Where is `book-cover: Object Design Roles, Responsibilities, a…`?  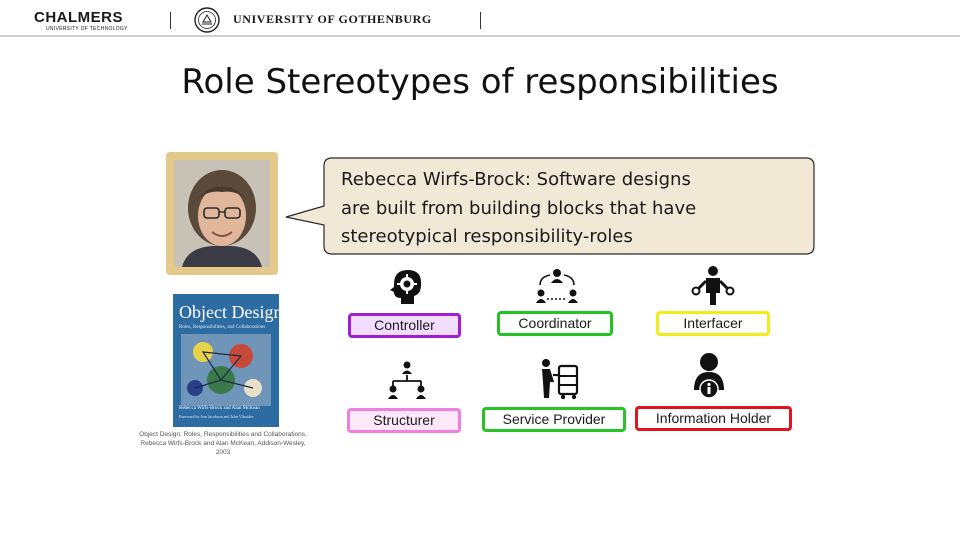
book-cover: Object Design Roles, Responsibilities, a… is located at coordinates (226, 360).